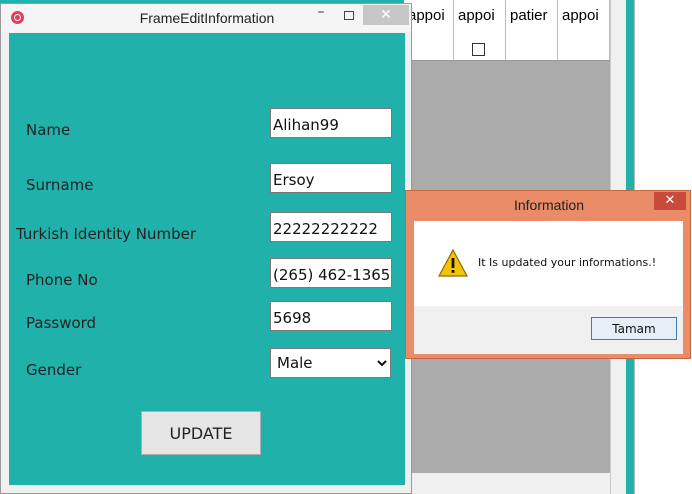  I want to click on title-bar: FrameEditInformation – ✕, so click(206, 18).